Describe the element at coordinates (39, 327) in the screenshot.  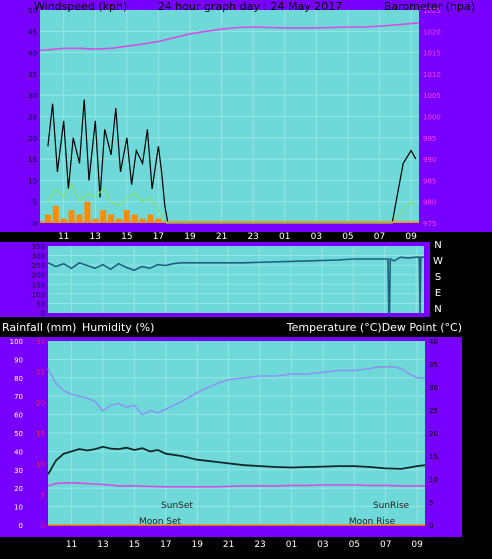
I see `rainfall-title: Rainfall (mm)` at that location.